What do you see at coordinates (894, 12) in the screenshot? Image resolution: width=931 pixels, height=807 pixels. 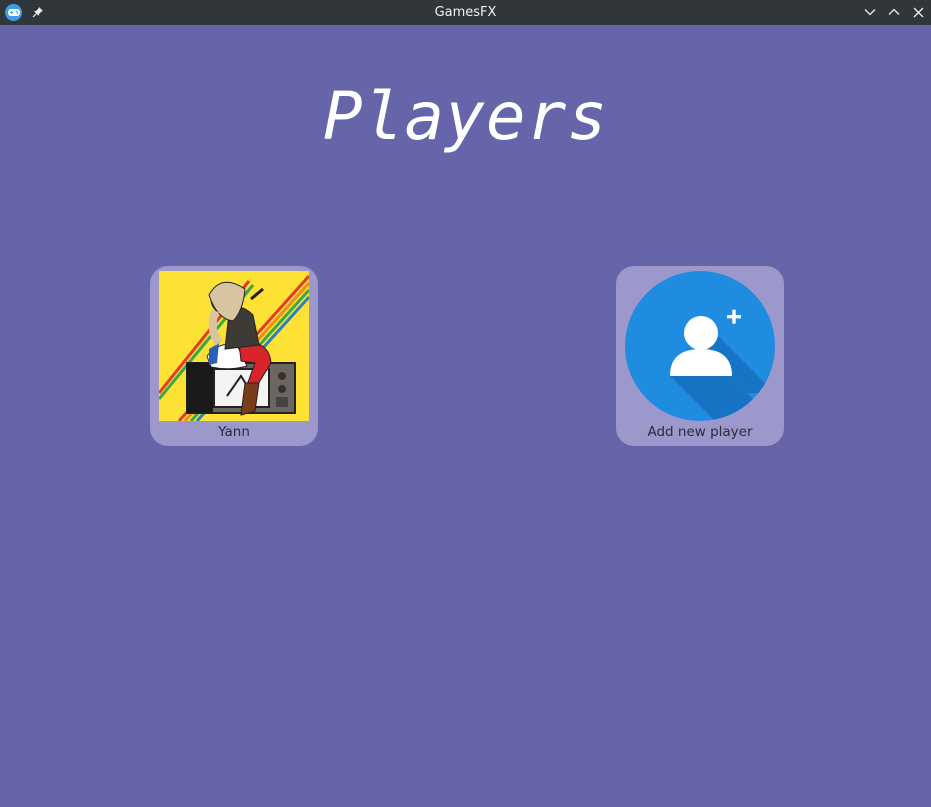 I see `maximize-icon` at bounding box center [894, 12].